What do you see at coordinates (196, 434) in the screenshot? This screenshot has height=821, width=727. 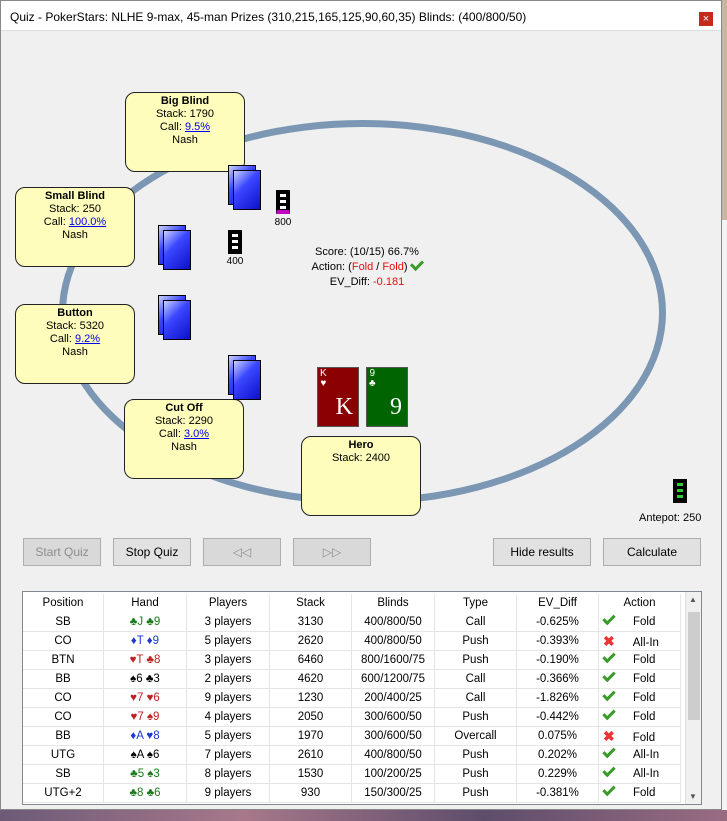 I see `call-range-link: 3.0%` at bounding box center [196, 434].